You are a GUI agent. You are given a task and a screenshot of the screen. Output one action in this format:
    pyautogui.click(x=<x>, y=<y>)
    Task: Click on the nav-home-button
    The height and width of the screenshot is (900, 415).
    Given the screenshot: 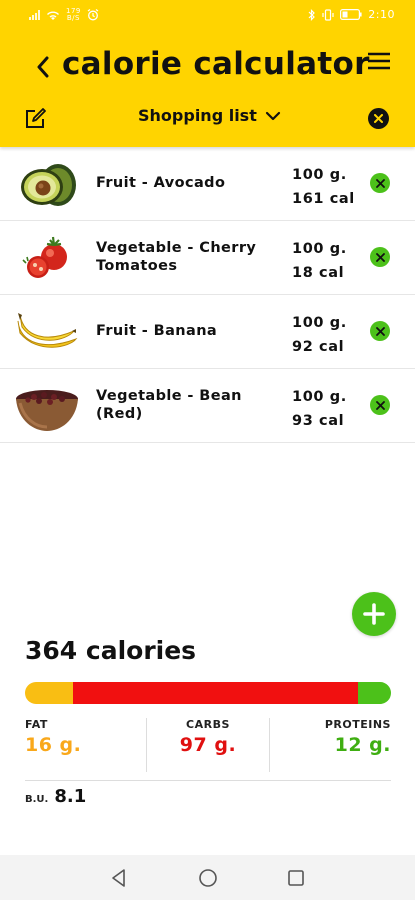 What is the action you would take?
    pyautogui.click(x=208, y=878)
    